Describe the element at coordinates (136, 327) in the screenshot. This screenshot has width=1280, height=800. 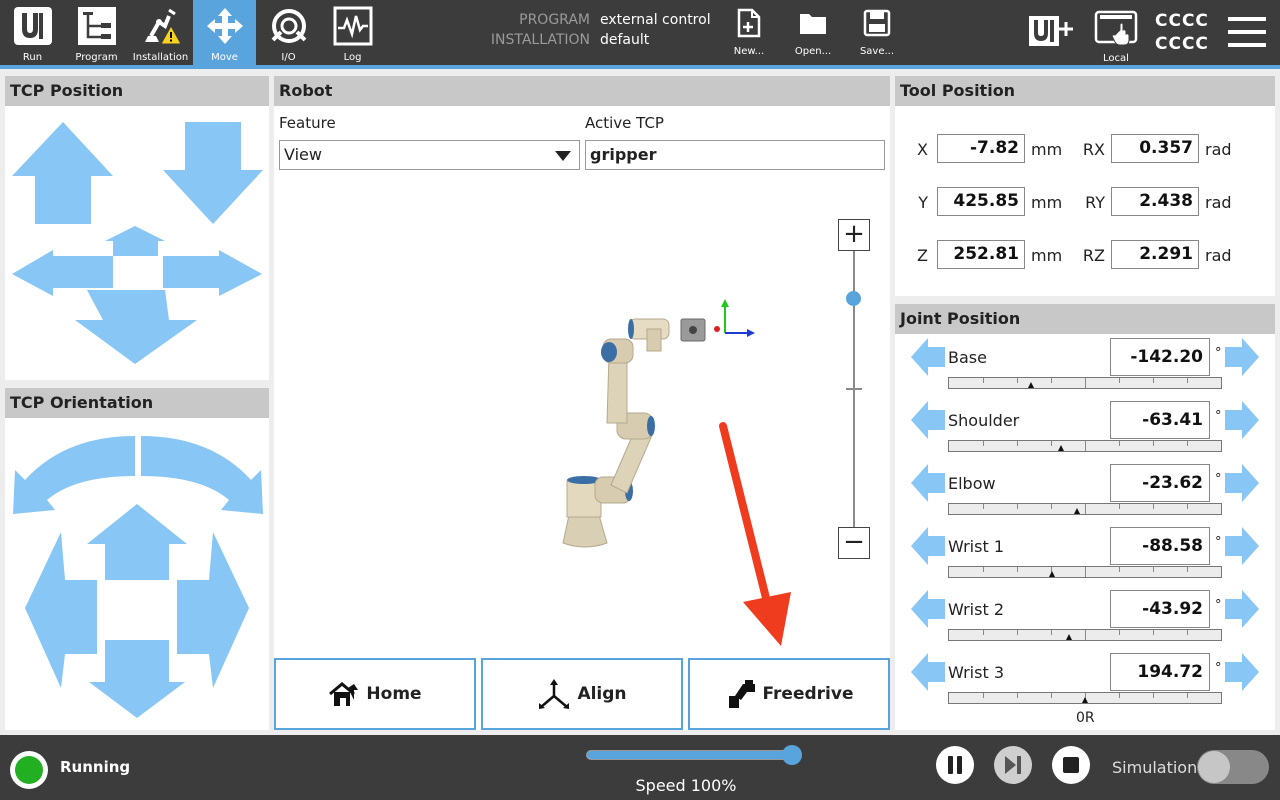
I see `move-backward-arrow` at that location.